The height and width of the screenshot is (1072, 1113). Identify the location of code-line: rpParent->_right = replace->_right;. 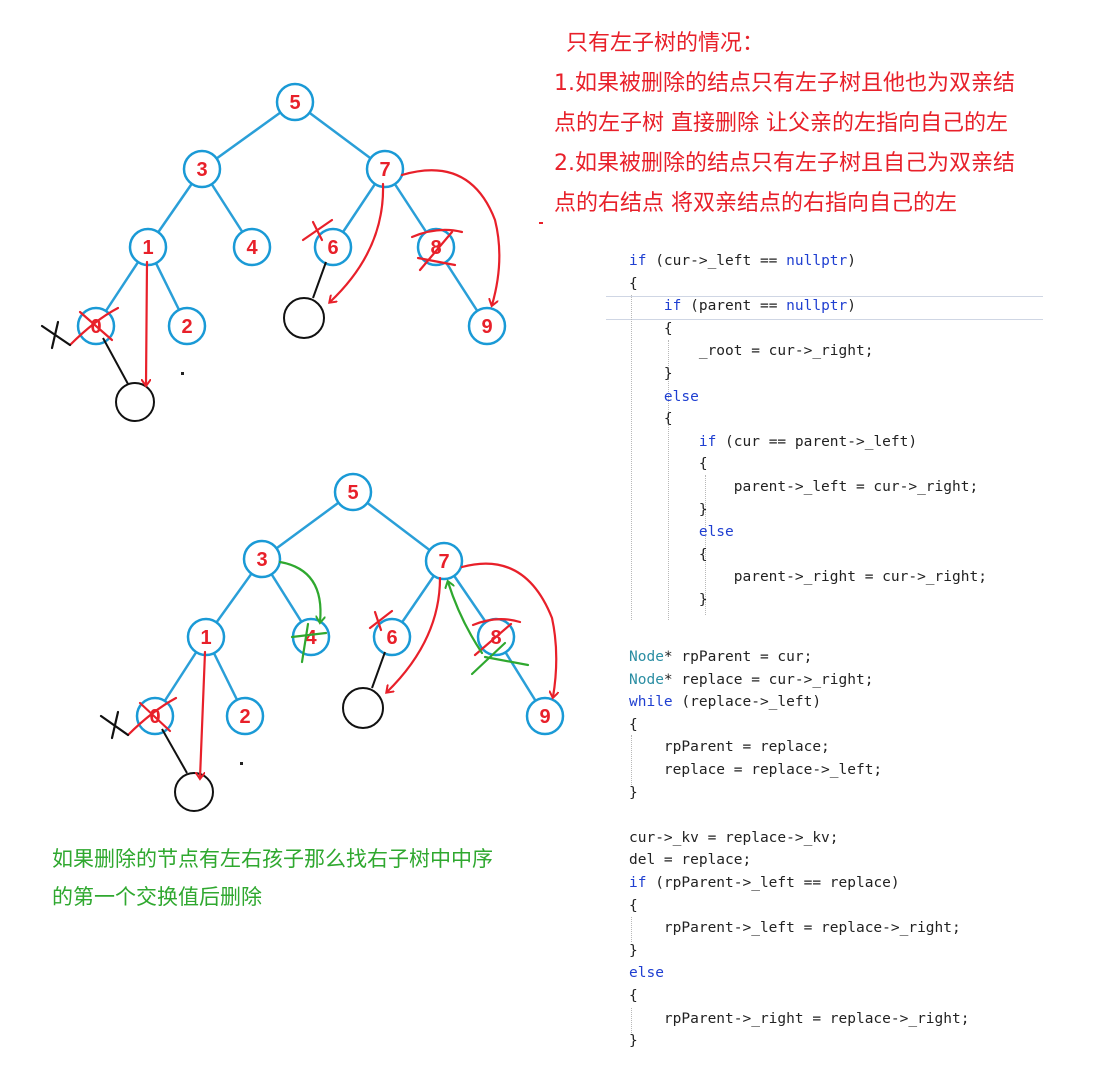
(799, 1018).